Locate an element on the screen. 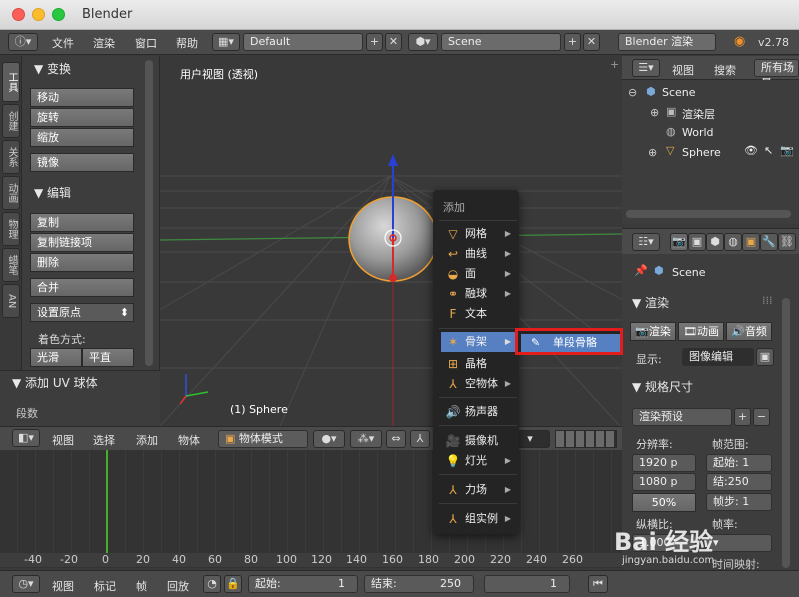 This screenshot has height=597, width=799. menu-item-surface: ◒ 面 ▶ is located at coordinates (478, 274).